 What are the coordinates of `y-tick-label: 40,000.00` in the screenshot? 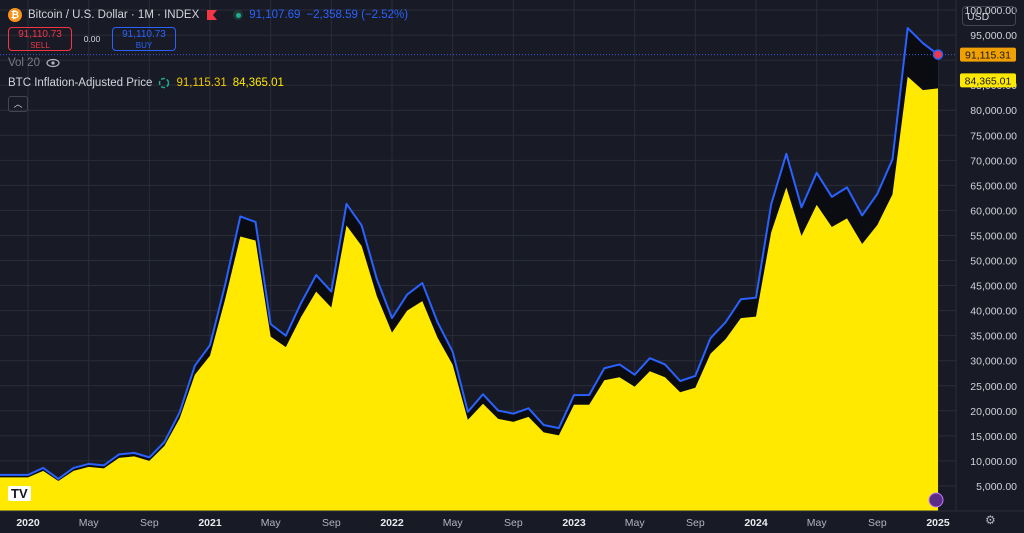 It's located at (993, 312).